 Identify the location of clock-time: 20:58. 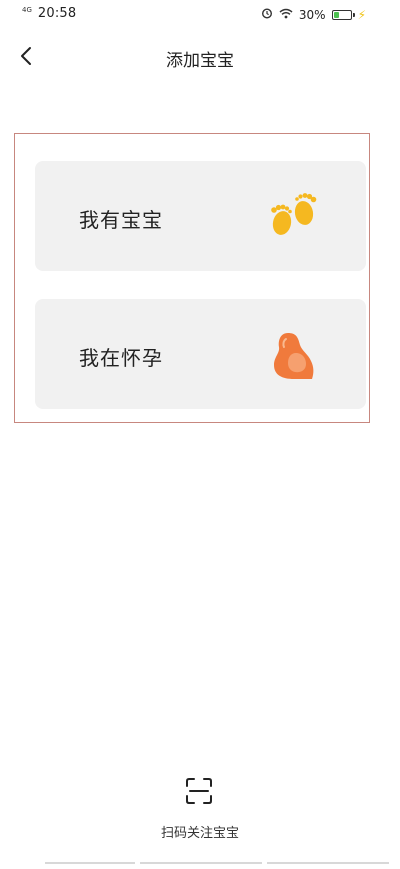
(57, 13).